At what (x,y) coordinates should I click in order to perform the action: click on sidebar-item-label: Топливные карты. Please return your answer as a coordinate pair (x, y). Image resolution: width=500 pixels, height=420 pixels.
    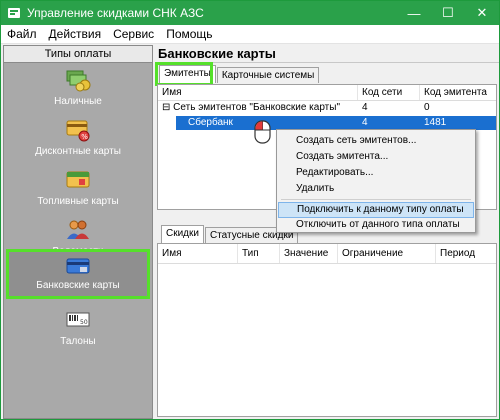
    Looking at the image, I should click on (78, 201).